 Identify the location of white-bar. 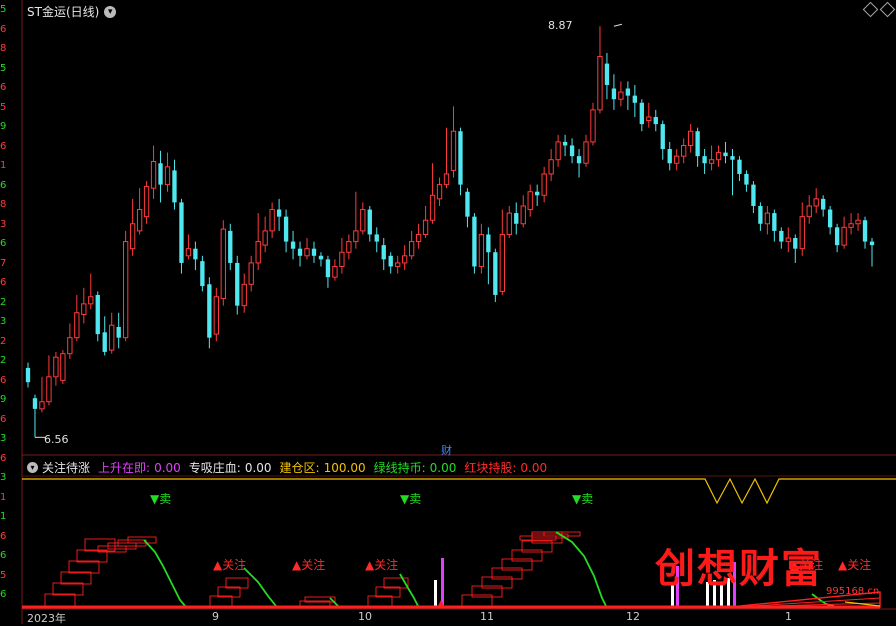
(435, 593).